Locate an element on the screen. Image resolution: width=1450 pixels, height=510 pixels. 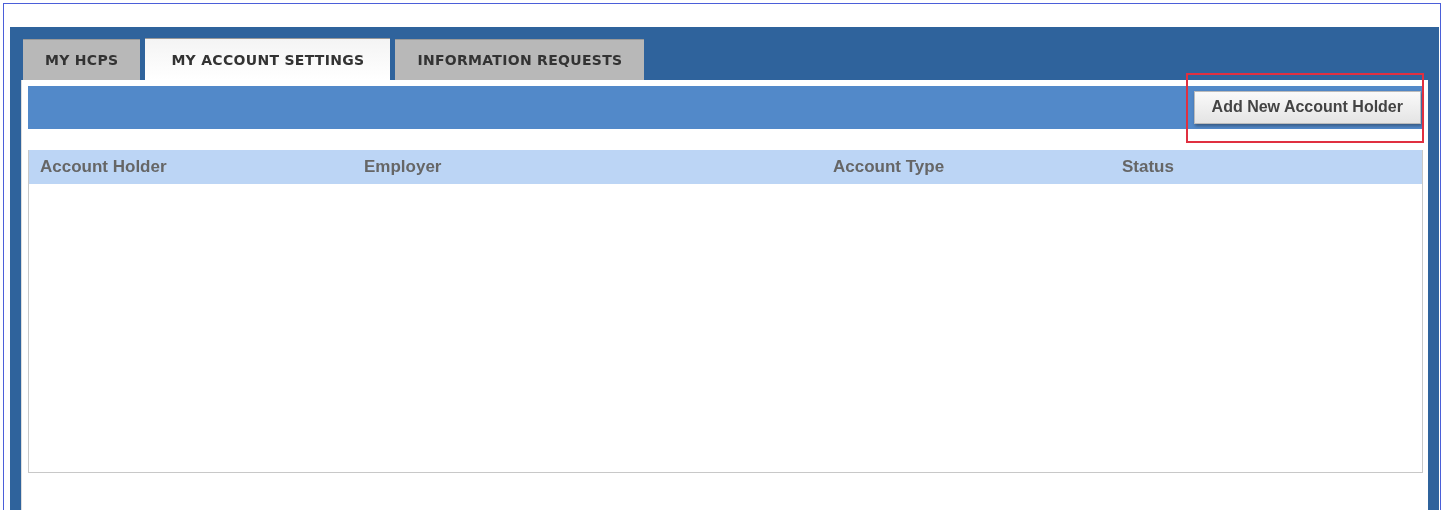
column-header: Account Holder is located at coordinates (103, 167).